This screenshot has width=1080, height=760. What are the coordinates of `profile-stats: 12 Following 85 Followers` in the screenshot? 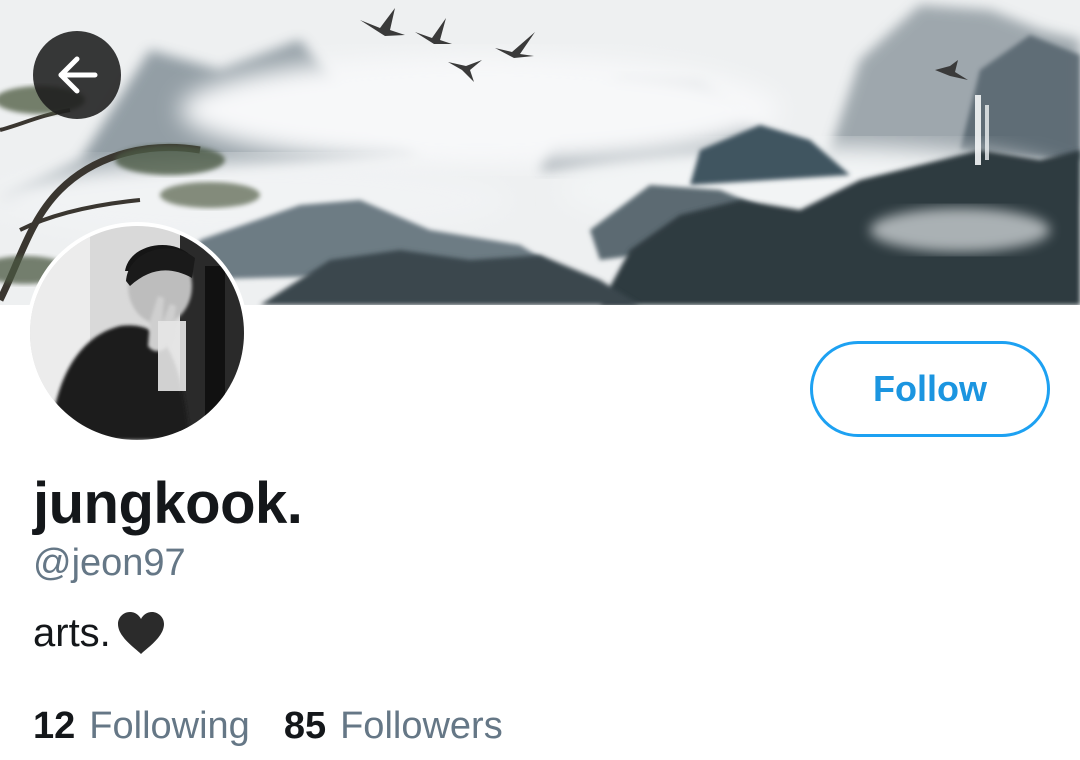 It's located at (285, 726).